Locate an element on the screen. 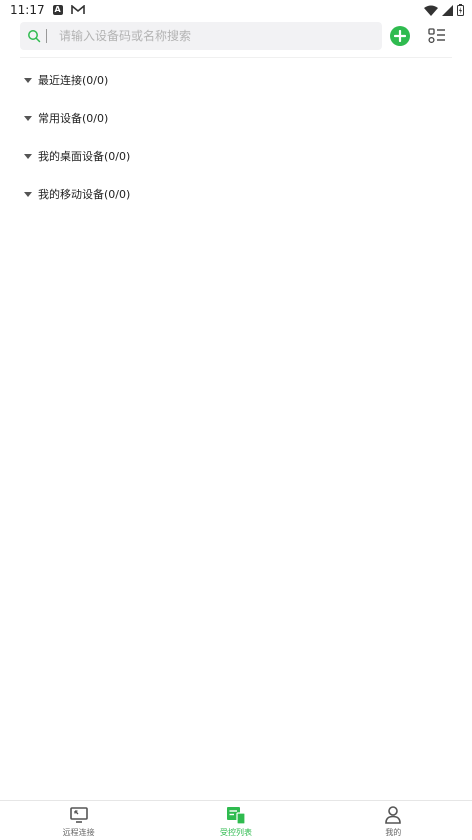 The height and width of the screenshot is (840, 472). monitor-icon is located at coordinates (78, 815).